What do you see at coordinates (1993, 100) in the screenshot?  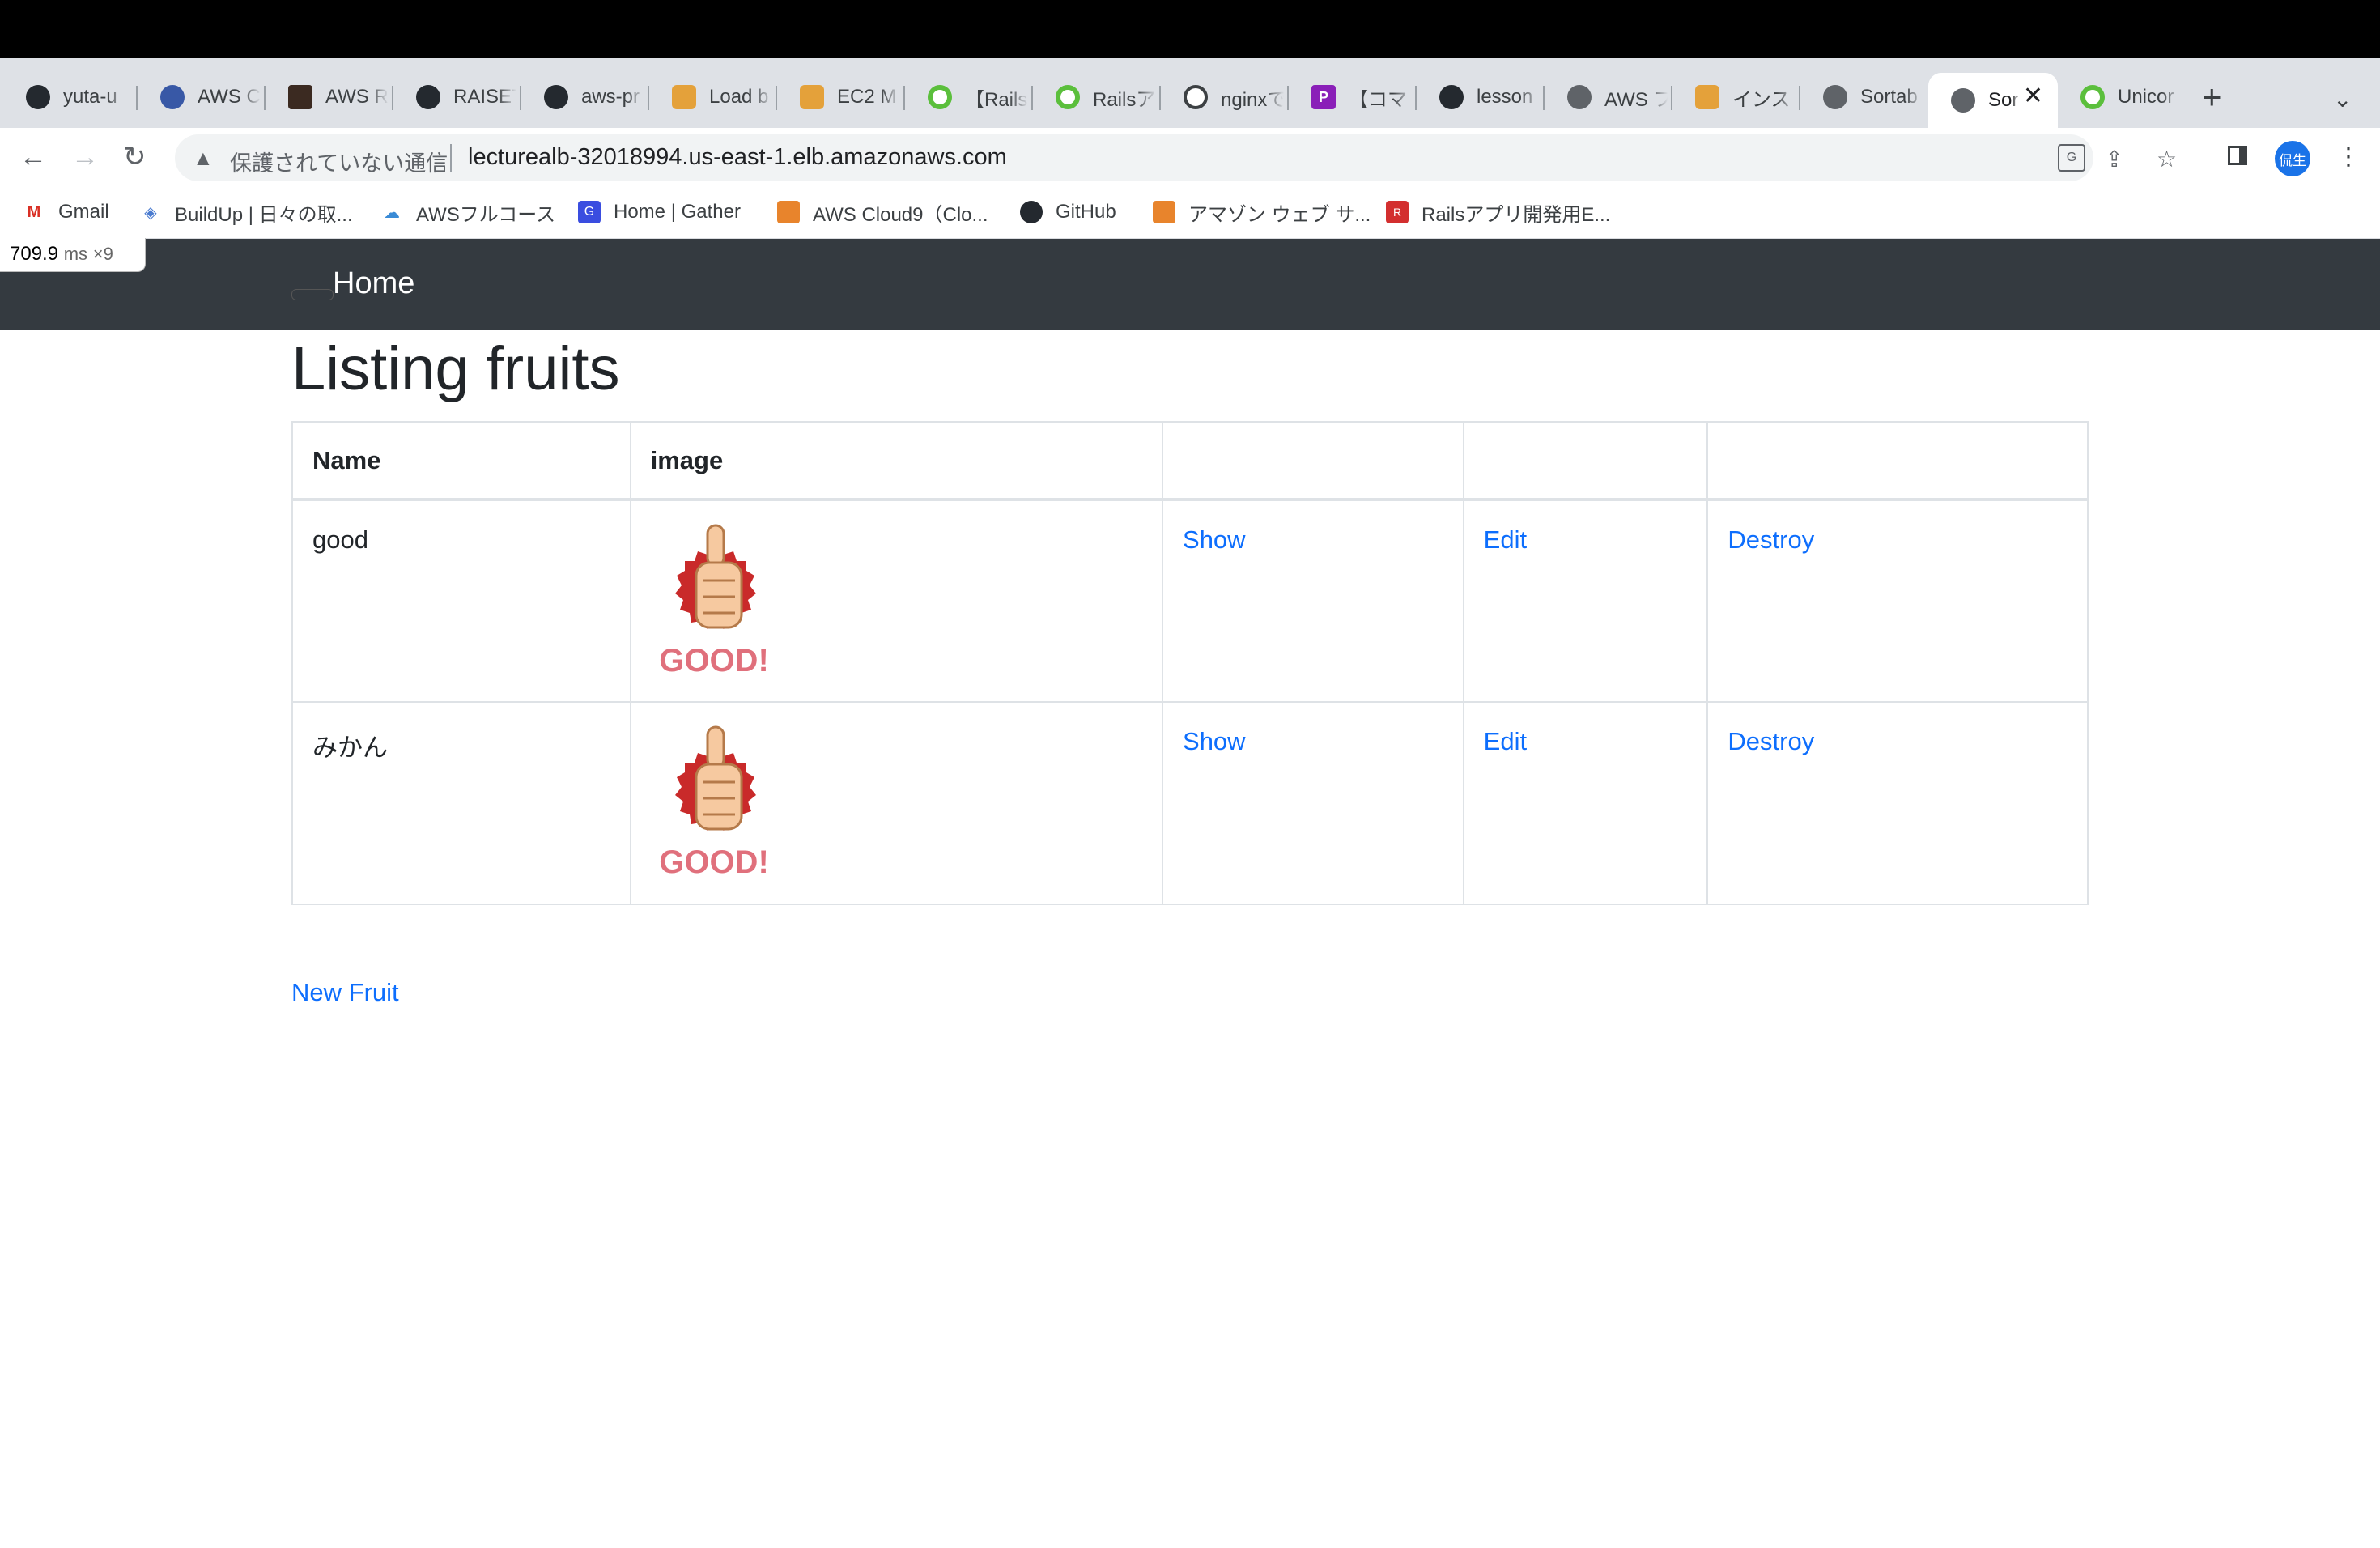 I see `tab-15-active: Sor ✕` at bounding box center [1993, 100].